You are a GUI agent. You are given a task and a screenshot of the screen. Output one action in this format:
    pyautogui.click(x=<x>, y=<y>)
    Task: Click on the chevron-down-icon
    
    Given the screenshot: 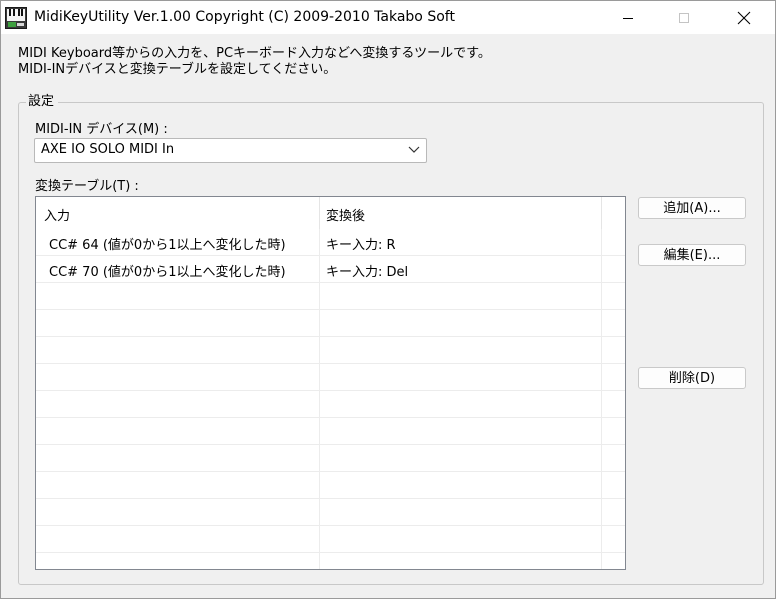 What is the action you would take?
    pyautogui.click(x=414, y=149)
    